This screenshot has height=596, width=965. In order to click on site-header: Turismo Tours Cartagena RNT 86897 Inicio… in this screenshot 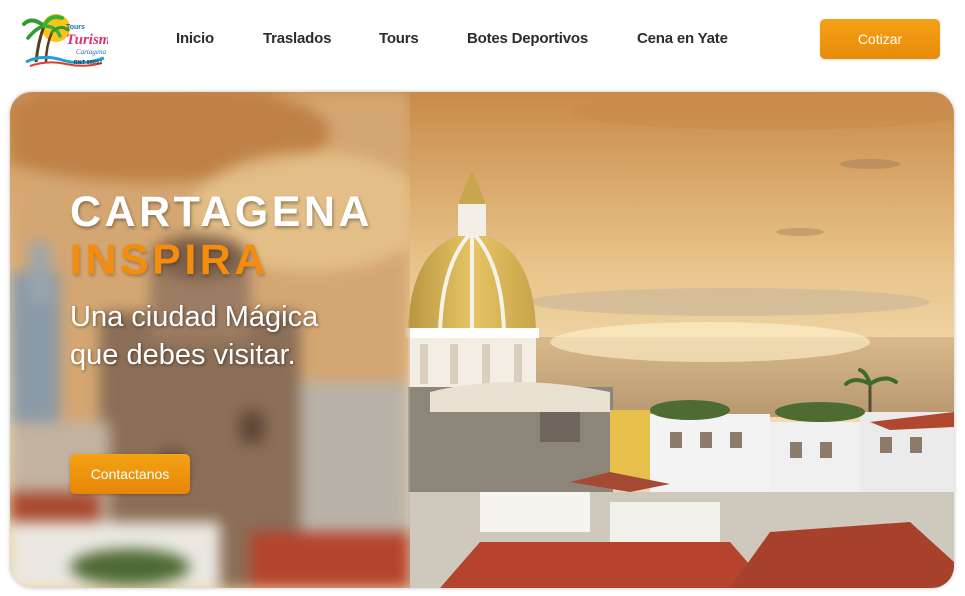, I will do `click(482, 40)`.